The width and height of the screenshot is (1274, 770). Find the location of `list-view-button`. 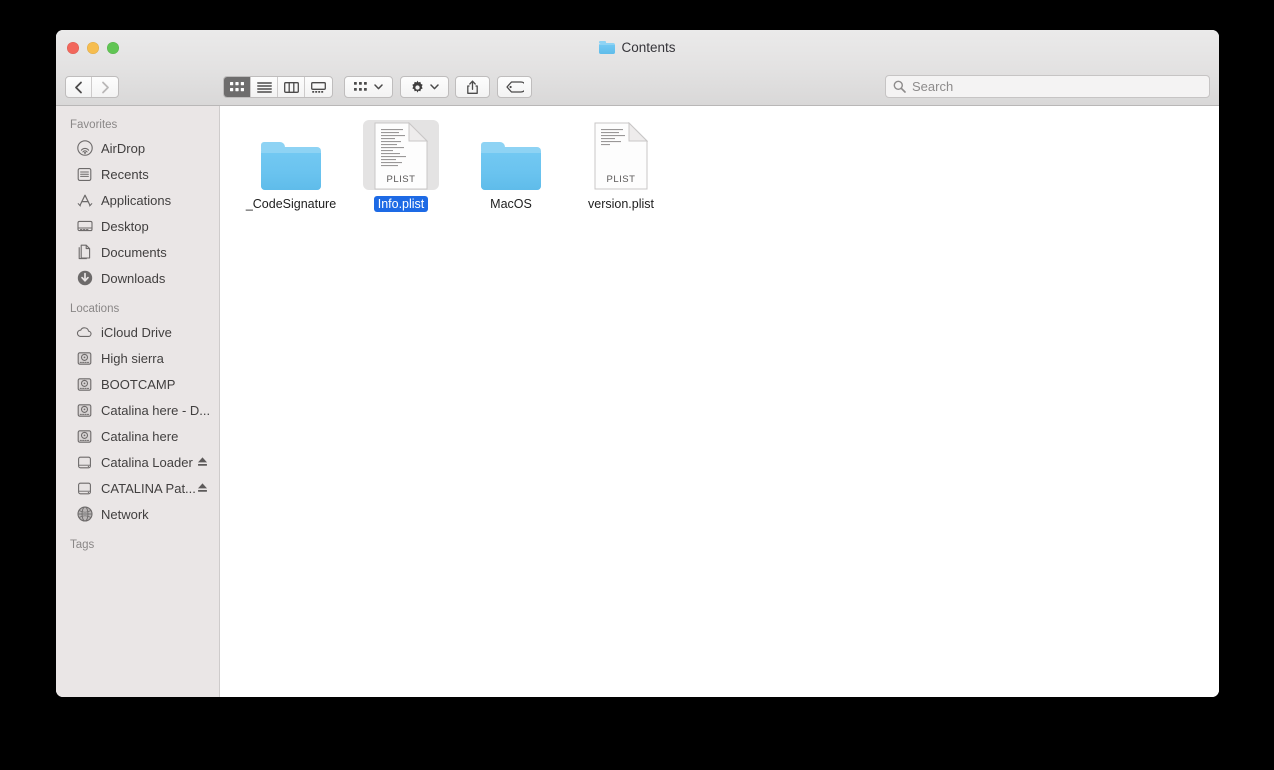

list-view-button is located at coordinates (264, 87).